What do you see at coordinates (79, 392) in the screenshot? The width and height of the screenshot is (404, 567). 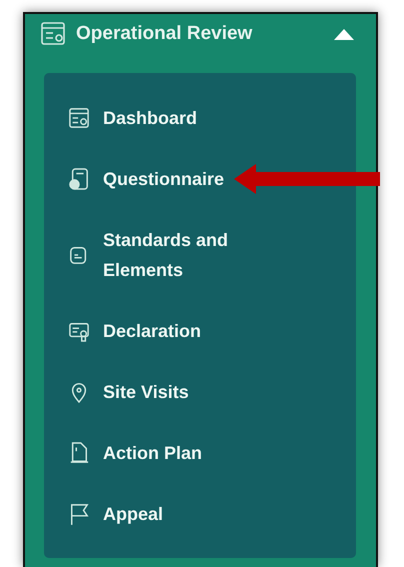 I see `location-pin-icon` at bounding box center [79, 392].